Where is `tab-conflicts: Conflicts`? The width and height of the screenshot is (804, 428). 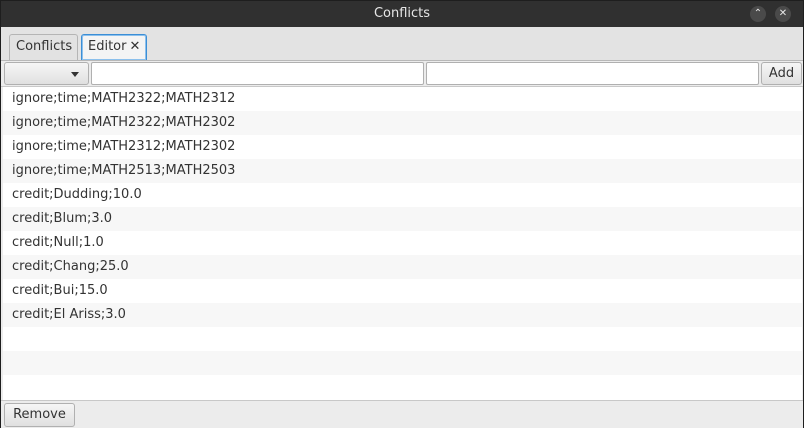
tab-conflicts: Conflicts is located at coordinates (43, 47).